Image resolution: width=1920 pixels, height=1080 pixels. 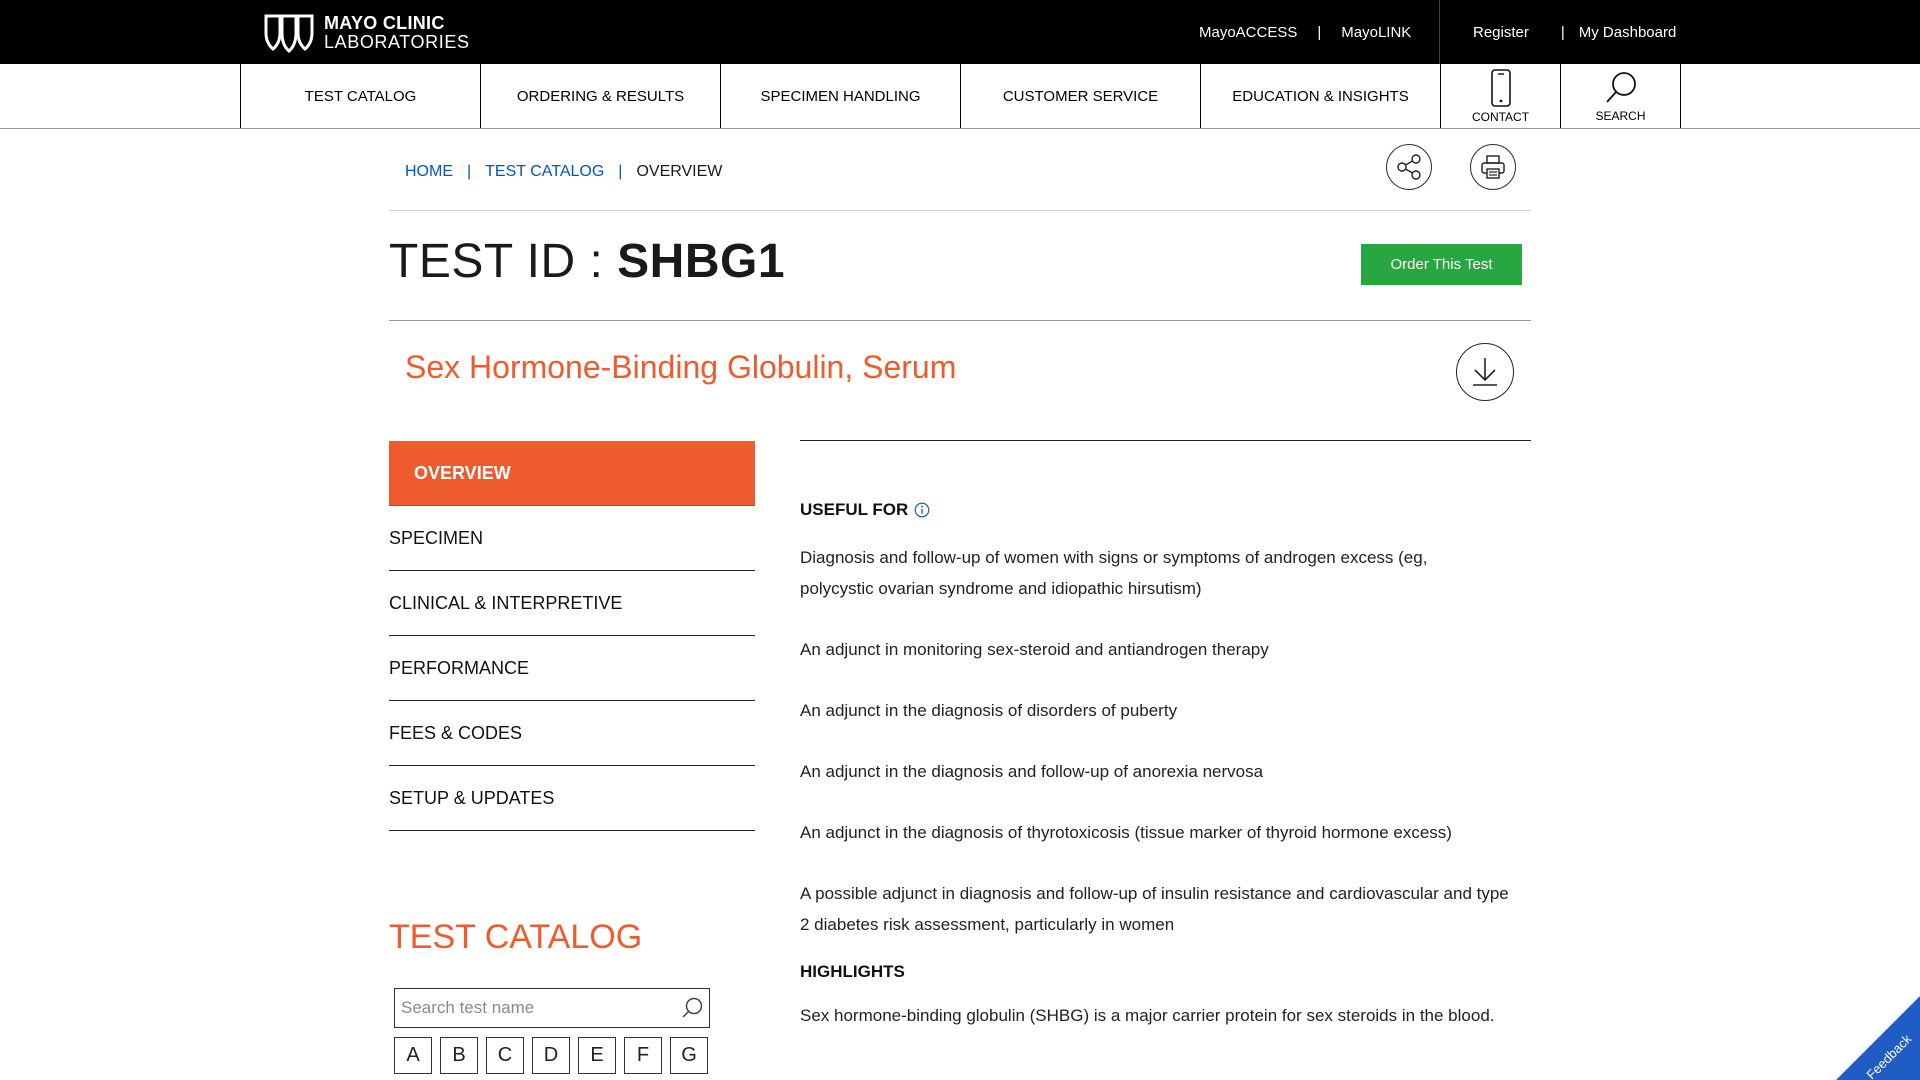 I want to click on letter-c-button: C, so click(x=505, y=1055).